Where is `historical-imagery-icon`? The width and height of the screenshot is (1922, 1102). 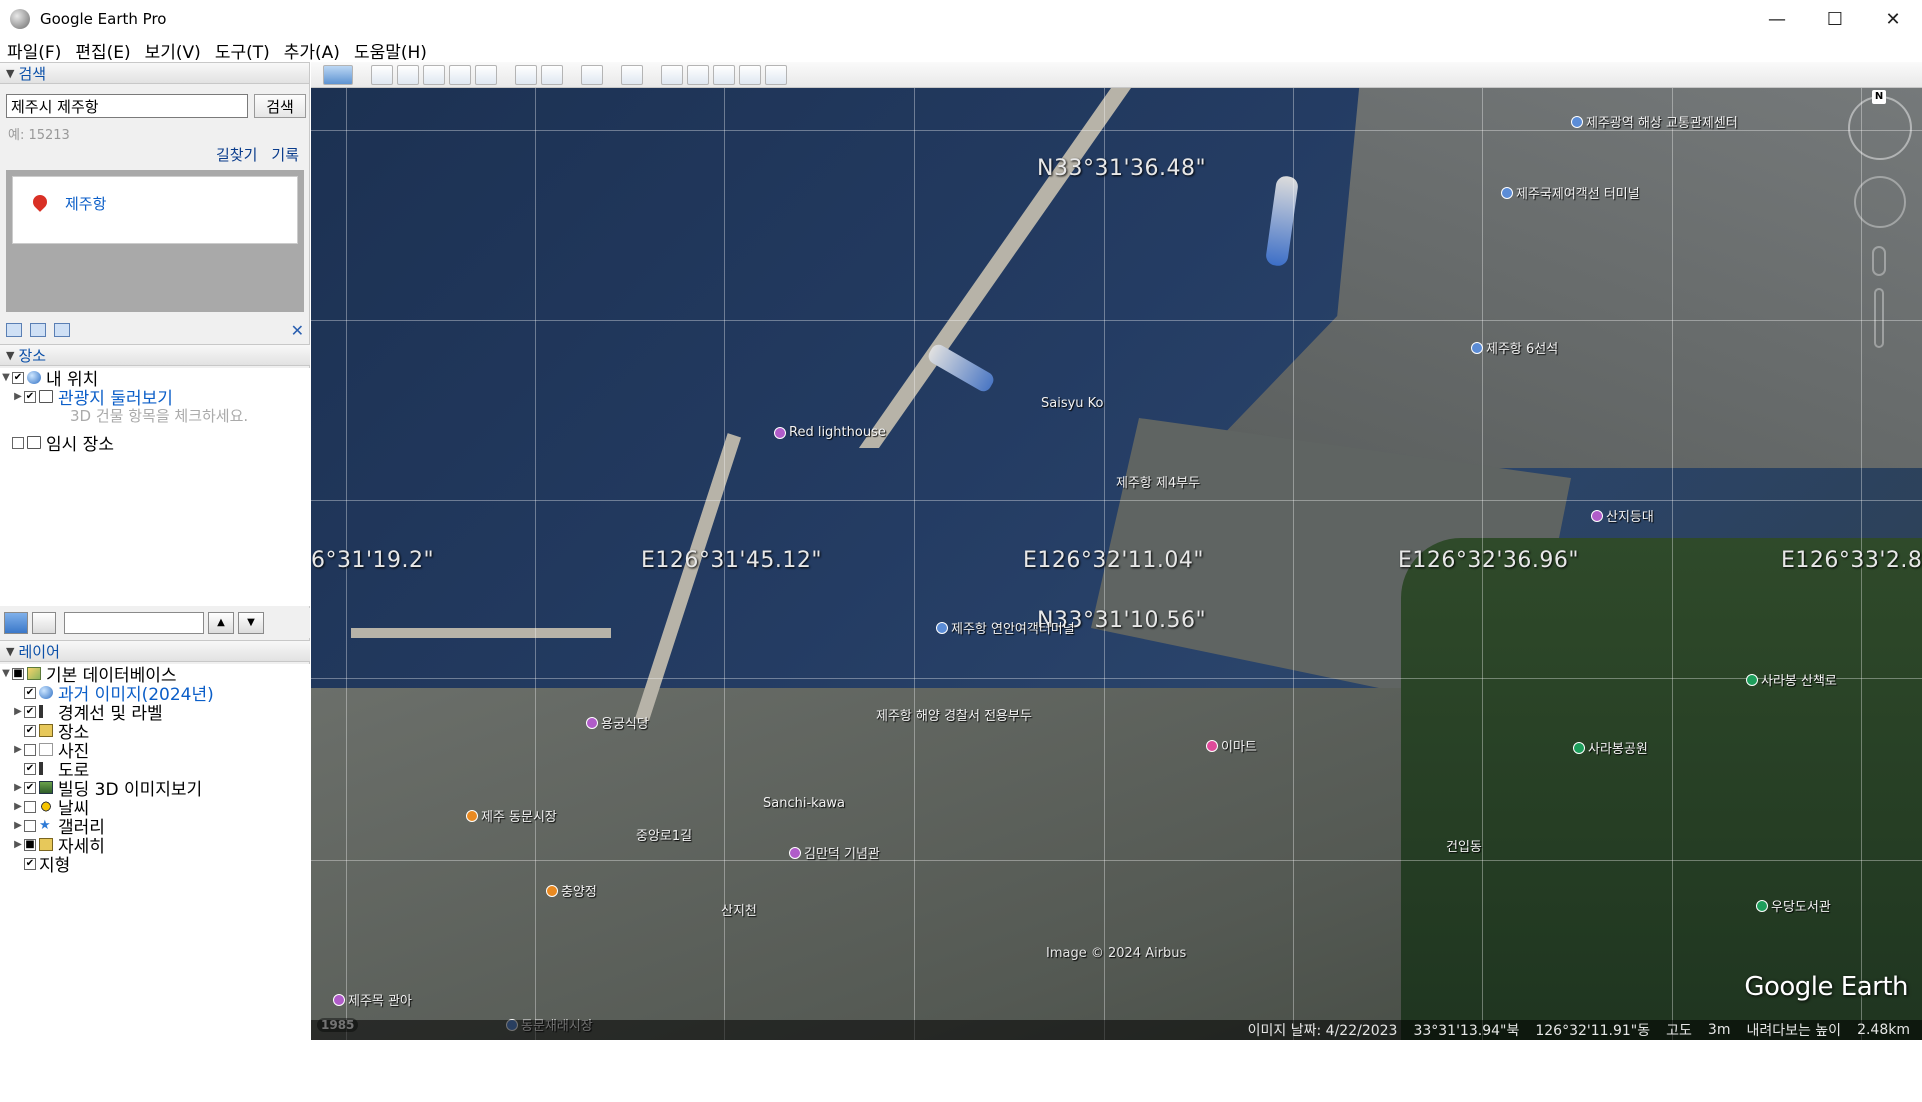
historical-imagery-icon is located at coordinates (526, 74).